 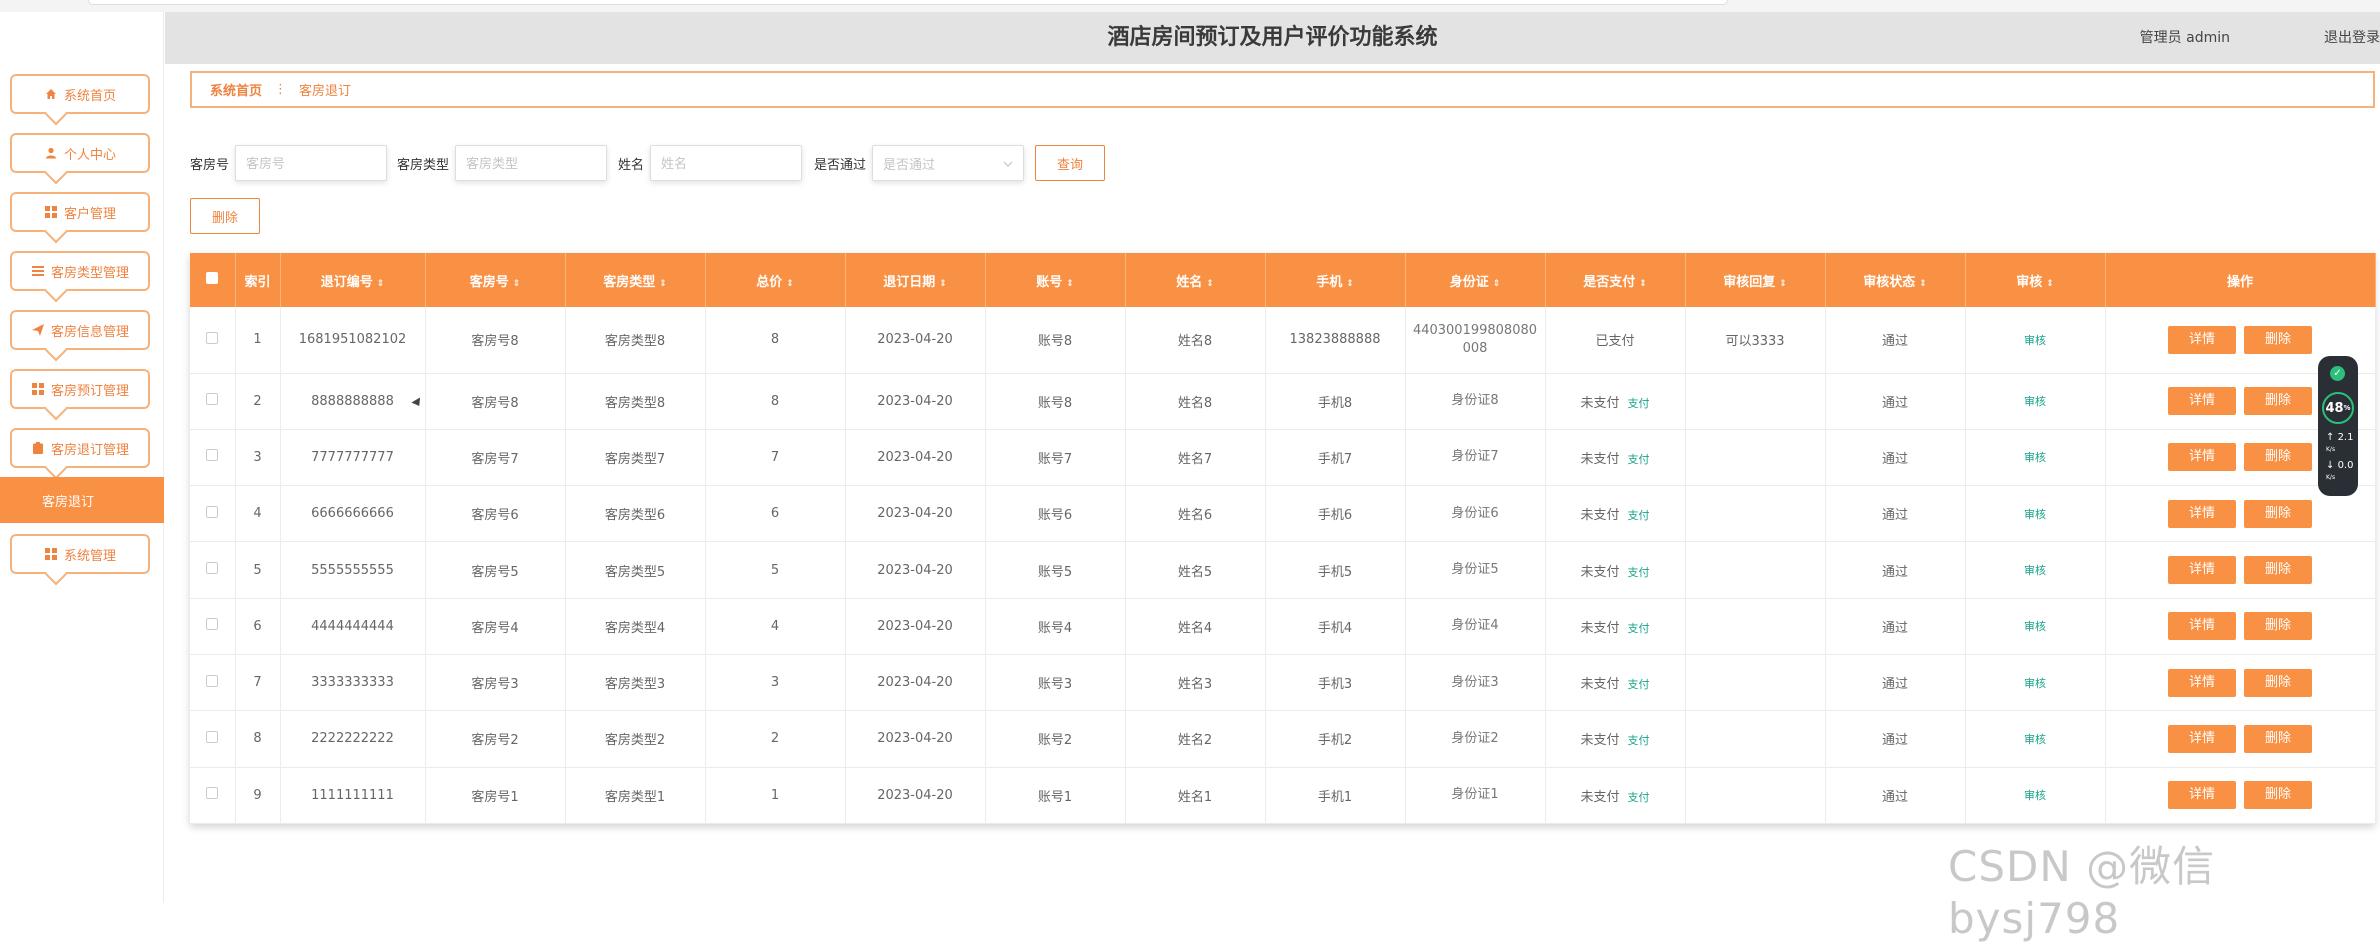 What do you see at coordinates (311, 163) in the screenshot?
I see `room-no-input` at bounding box center [311, 163].